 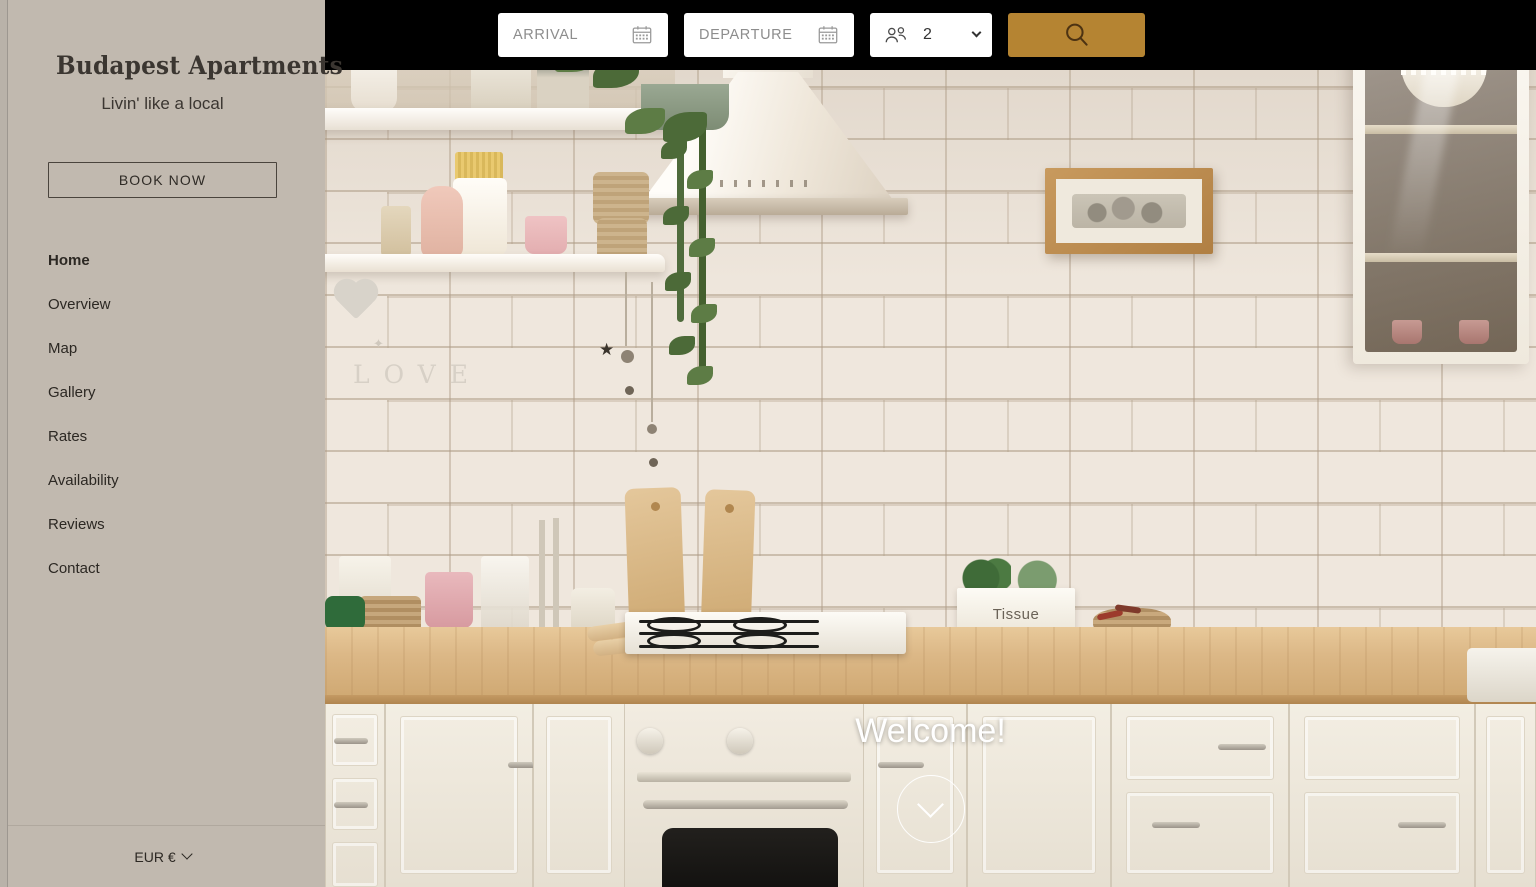 I want to click on guests-select: 2, so click(x=931, y=35).